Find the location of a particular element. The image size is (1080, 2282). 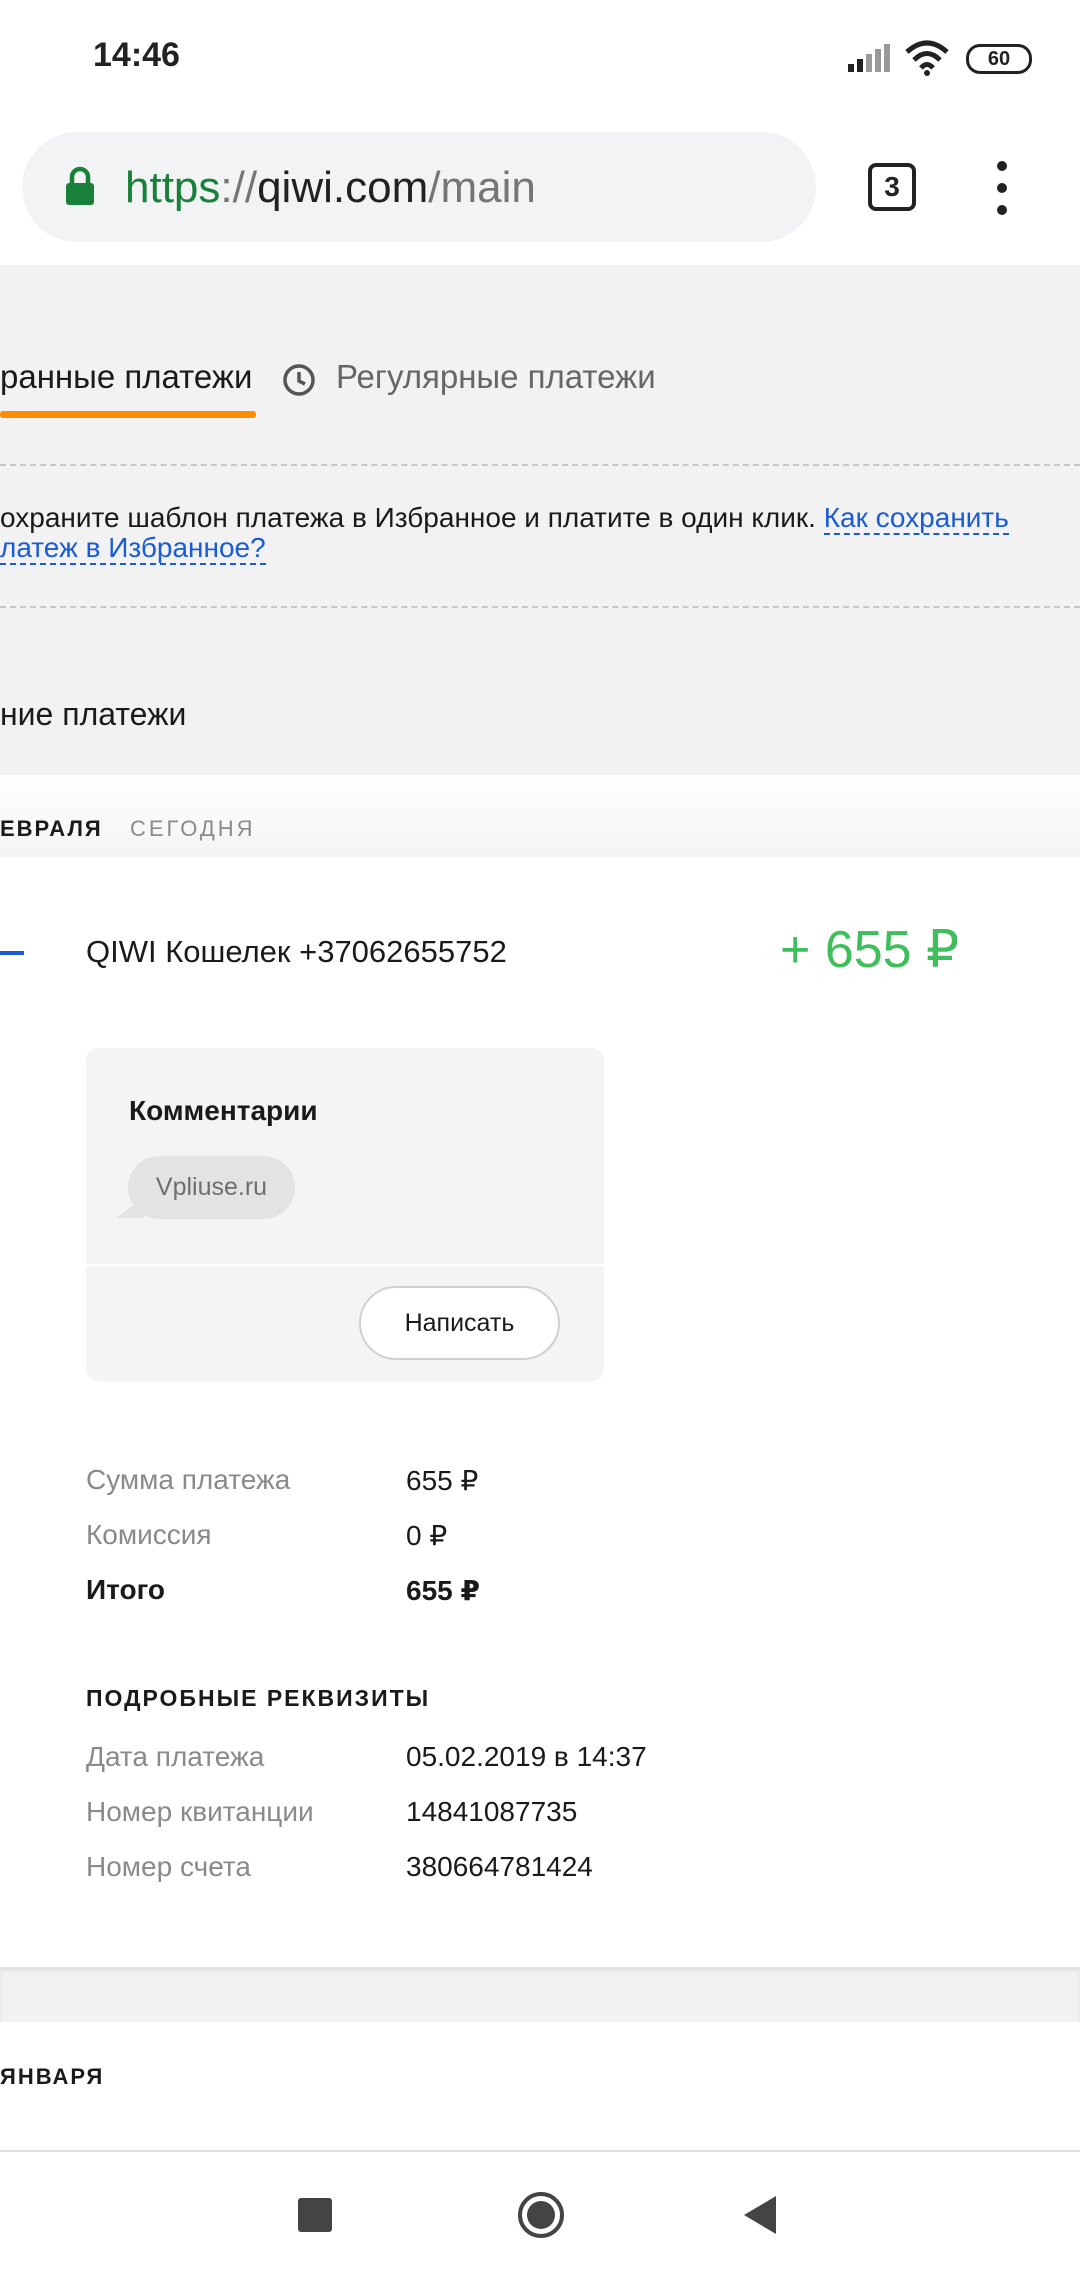

recents-icon is located at coordinates (315, 2215).